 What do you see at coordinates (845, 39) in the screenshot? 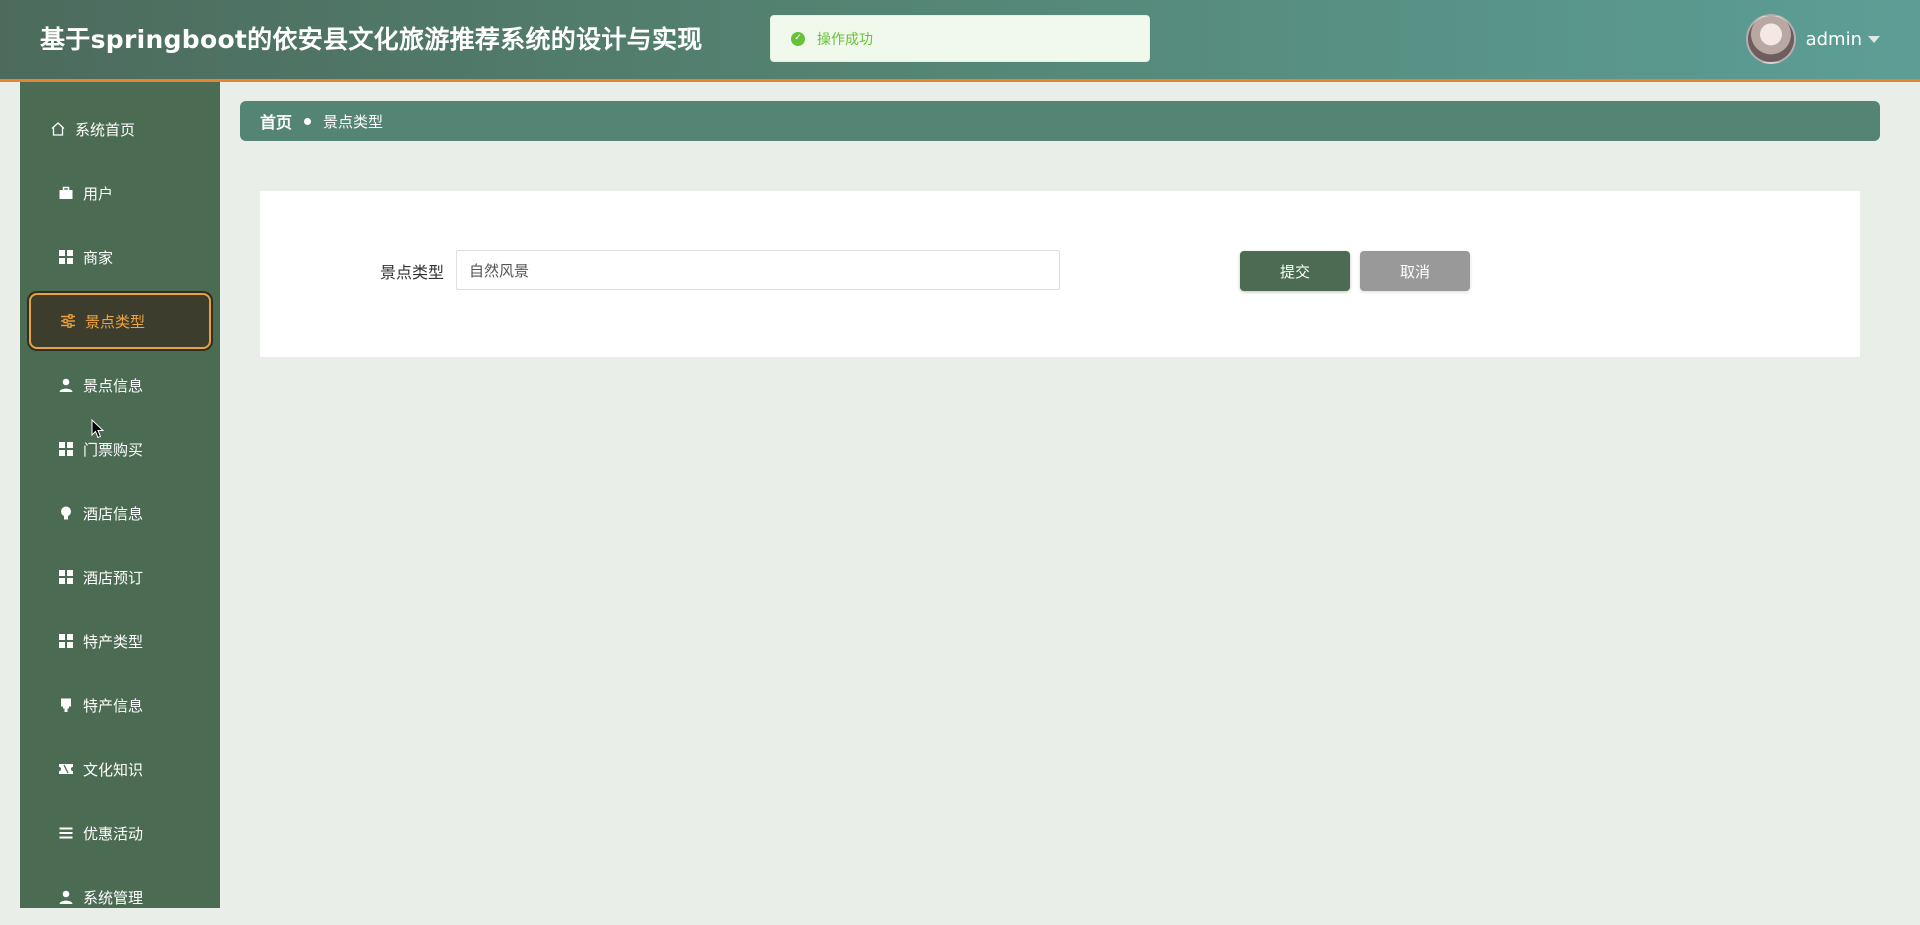
I see `toast-message: 操作成功` at bounding box center [845, 39].